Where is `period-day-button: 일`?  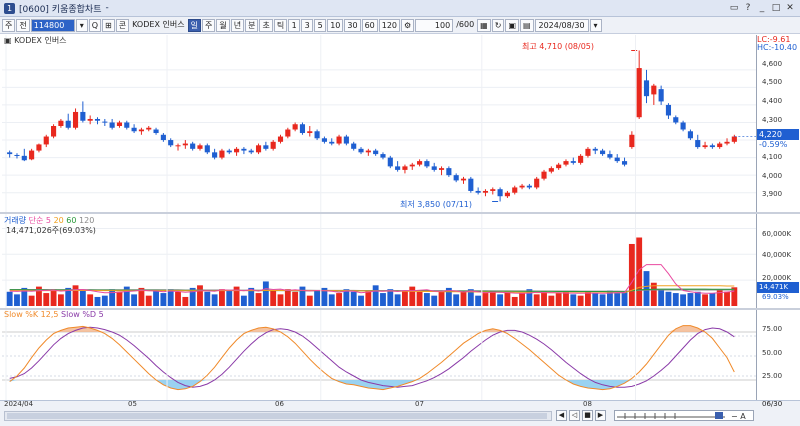 period-day-button: 일 is located at coordinates (194, 25).